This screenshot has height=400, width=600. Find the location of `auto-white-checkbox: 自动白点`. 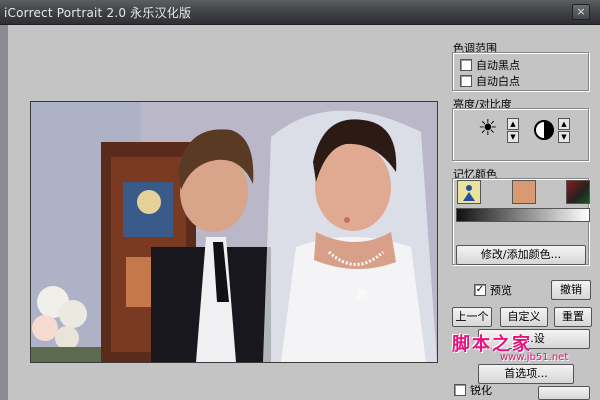

auto-white-checkbox: 自动白点 is located at coordinates (490, 81).